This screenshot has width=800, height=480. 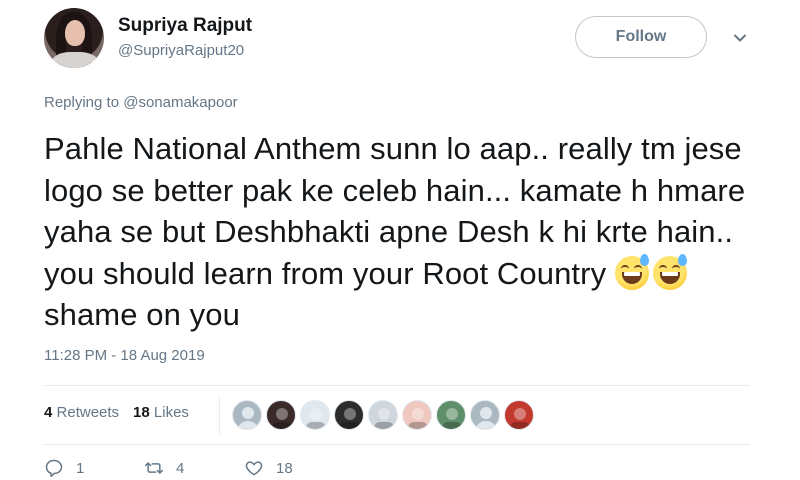 What do you see at coordinates (180, 468) in the screenshot?
I see `retweet-count: 4` at bounding box center [180, 468].